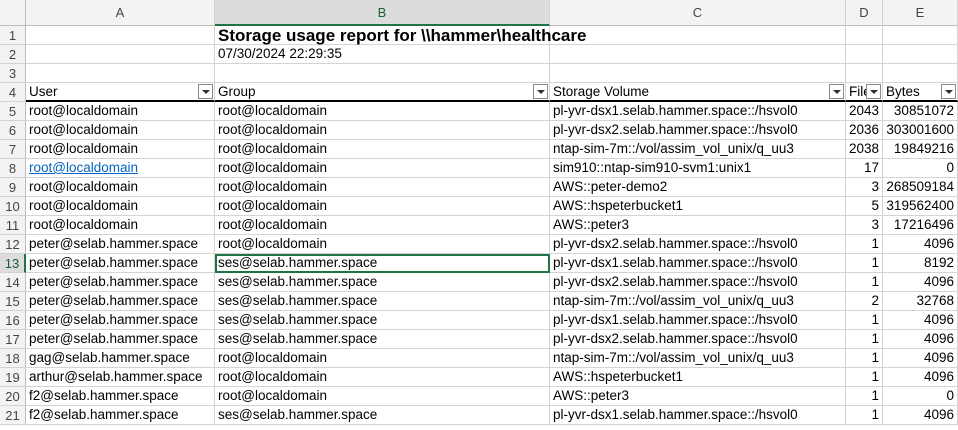 This screenshot has width=958, height=430. Describe the element at coordinates (382, 54) in the screenshot. I see `report-timestamp: 07/30/2024 22:29:35` at that location.